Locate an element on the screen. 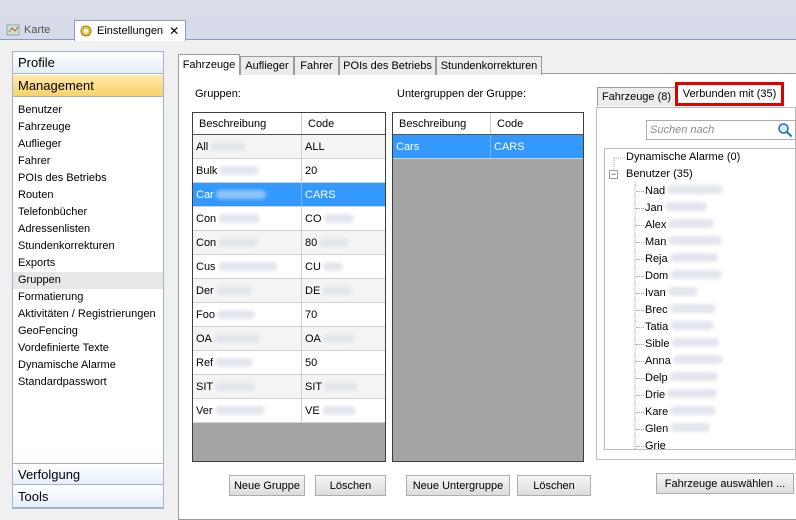 This screenshot has height=520, width=796. tree-node-dynamic-alarms: Dynamische Alarme (0) is located at coordinates (683, 157).